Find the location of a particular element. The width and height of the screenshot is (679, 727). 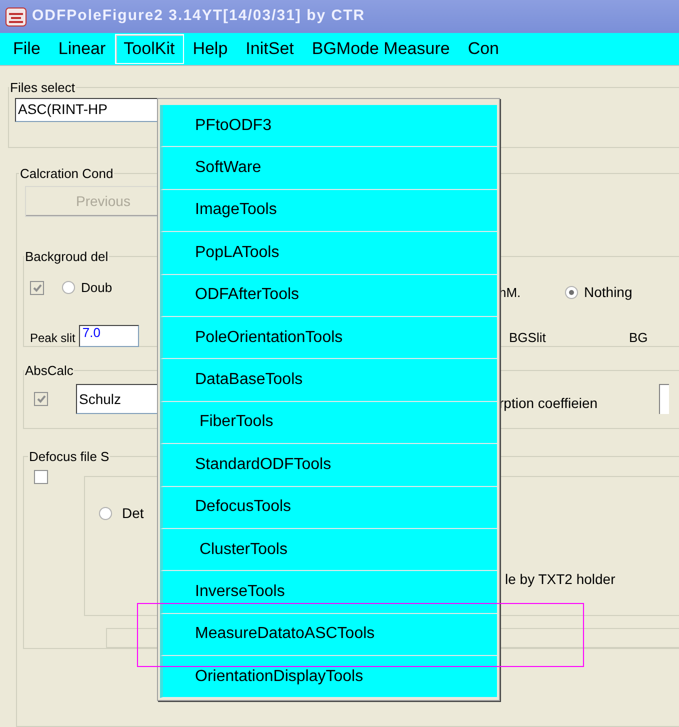

group-label: AbsCalc is located at coordinates (49, 371).